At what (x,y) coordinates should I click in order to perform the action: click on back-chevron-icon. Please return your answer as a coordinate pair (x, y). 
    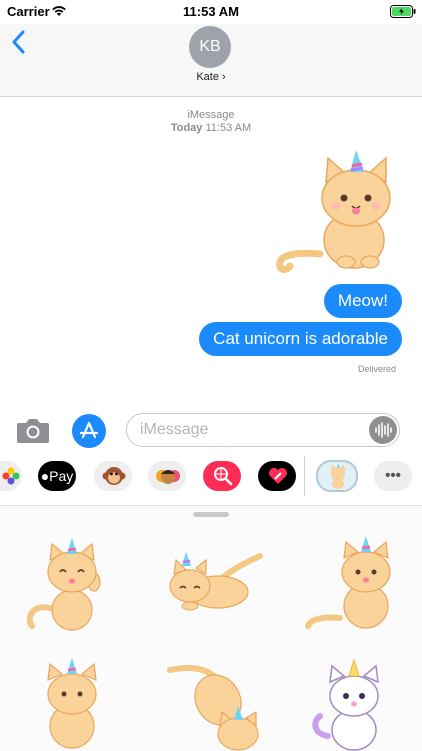
    Looking at the image, I should click on (19, 42).